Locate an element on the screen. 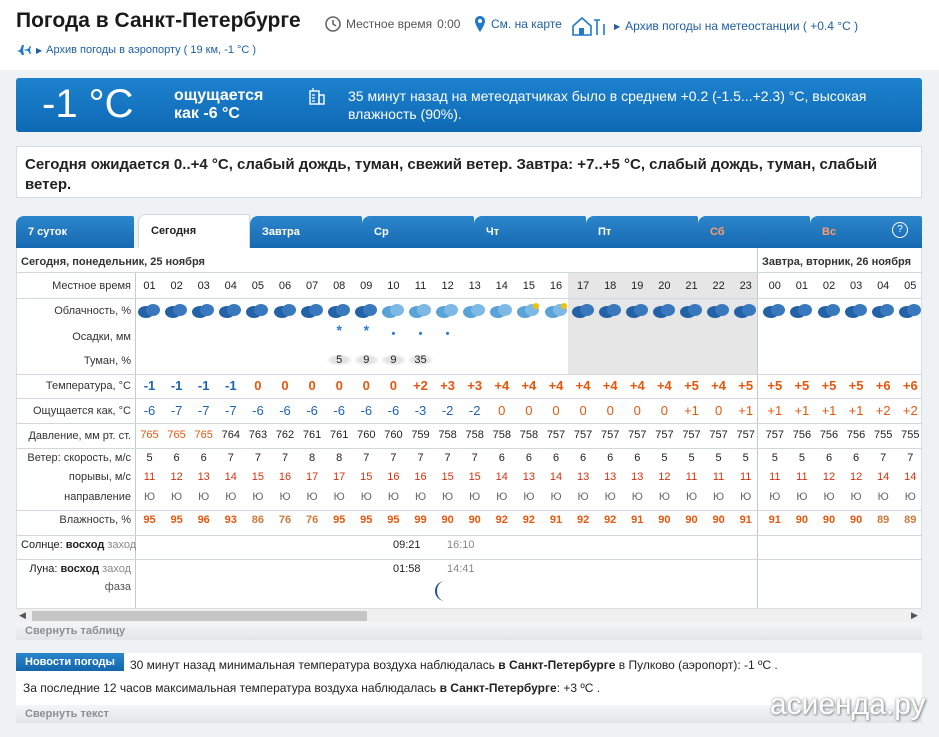  gust-cell: 16 is located at coordinates (393, 477).